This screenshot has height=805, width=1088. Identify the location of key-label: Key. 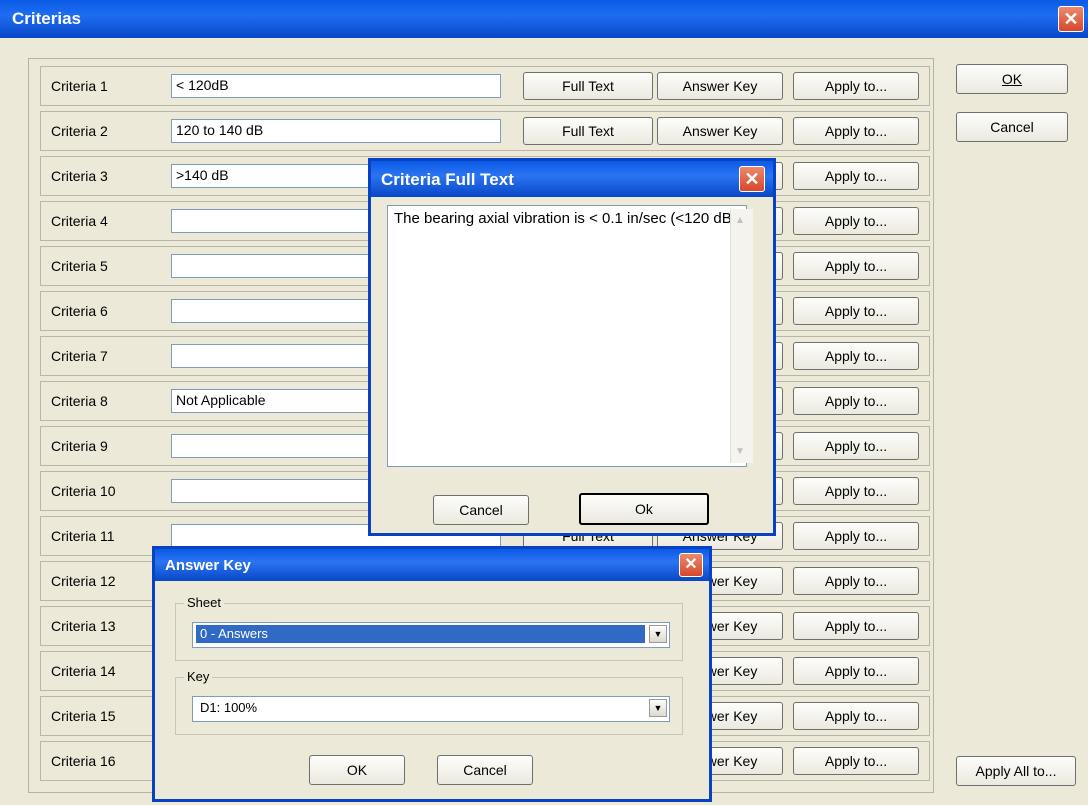
(198, 676).